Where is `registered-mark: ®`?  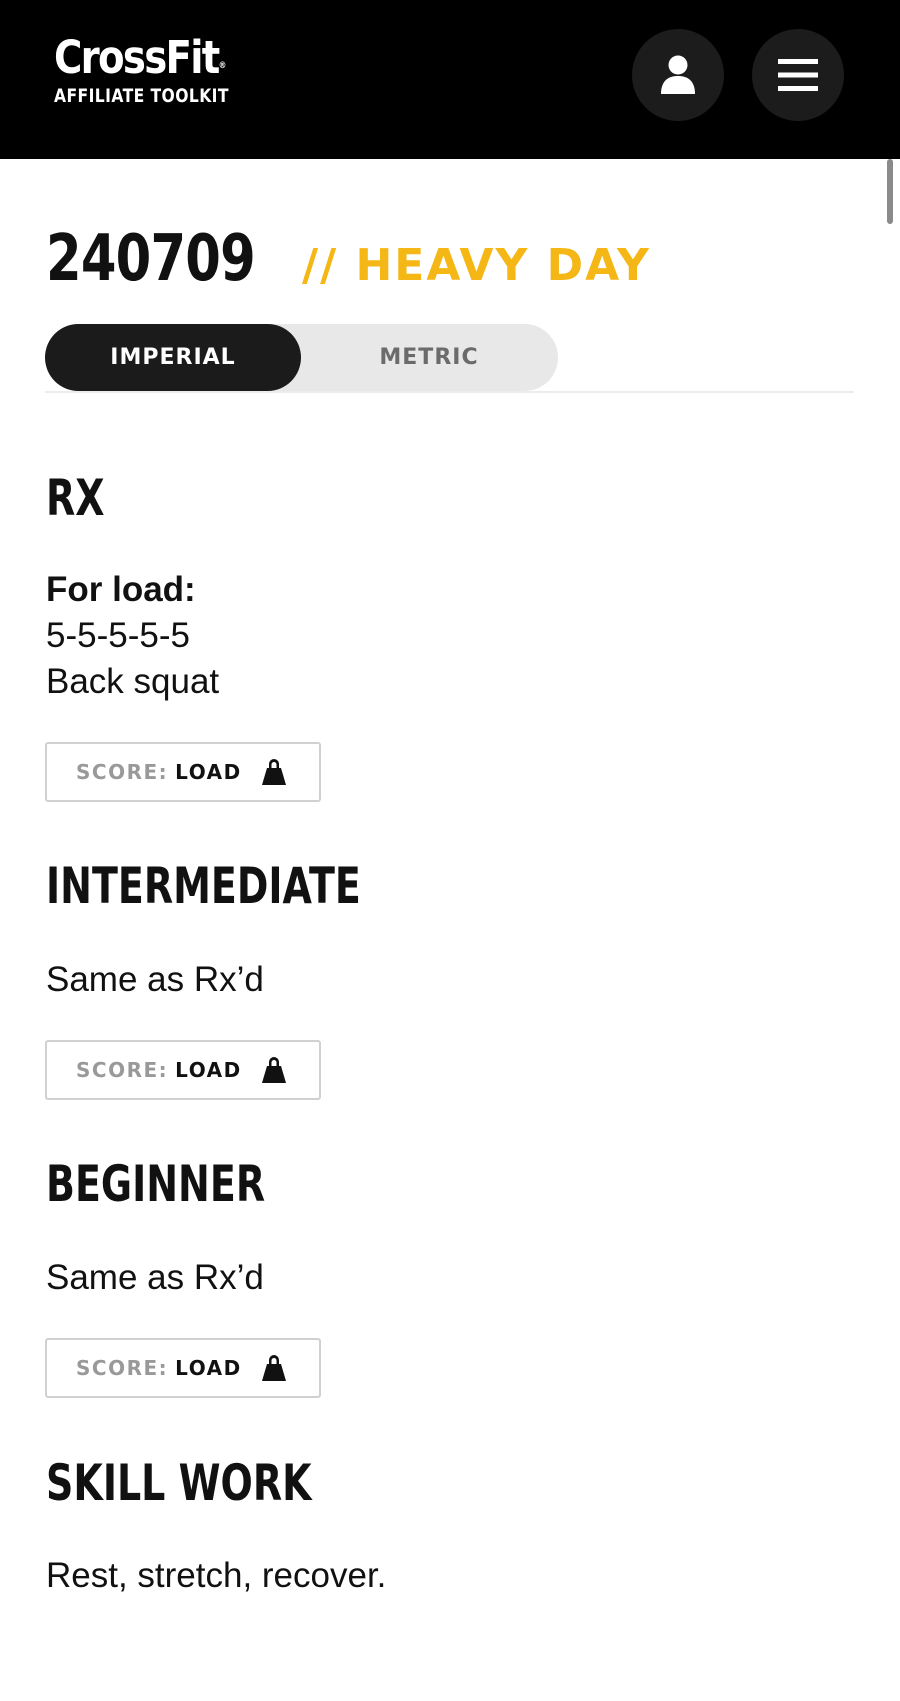
registered-mark: ® is located at coordinates (222, 66).